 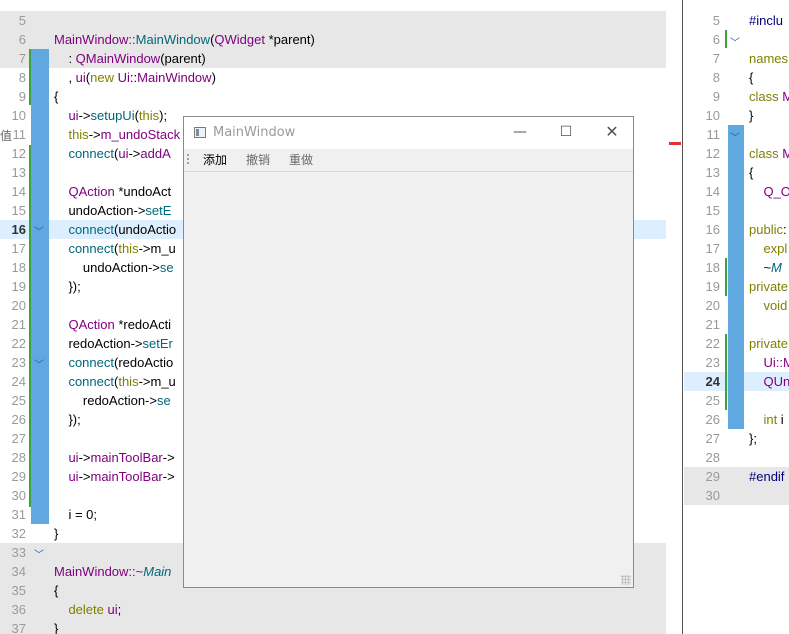 What do you see at coordinates (736, 476) in the screenshot?
I see `code-line: 29 #endif` at bounding box center [736, 476].